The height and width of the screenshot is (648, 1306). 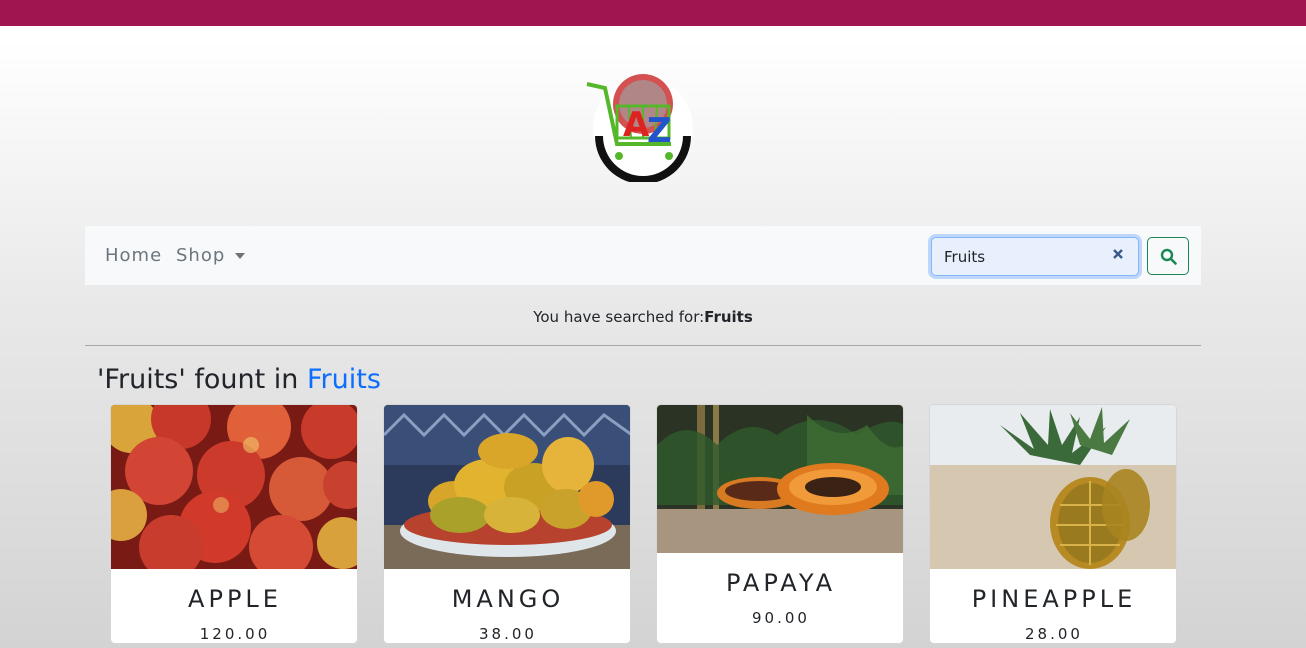 What do you see at coordinates (643, 345) in the screenshot?
I see `divider` at bounding box center [643, 345].